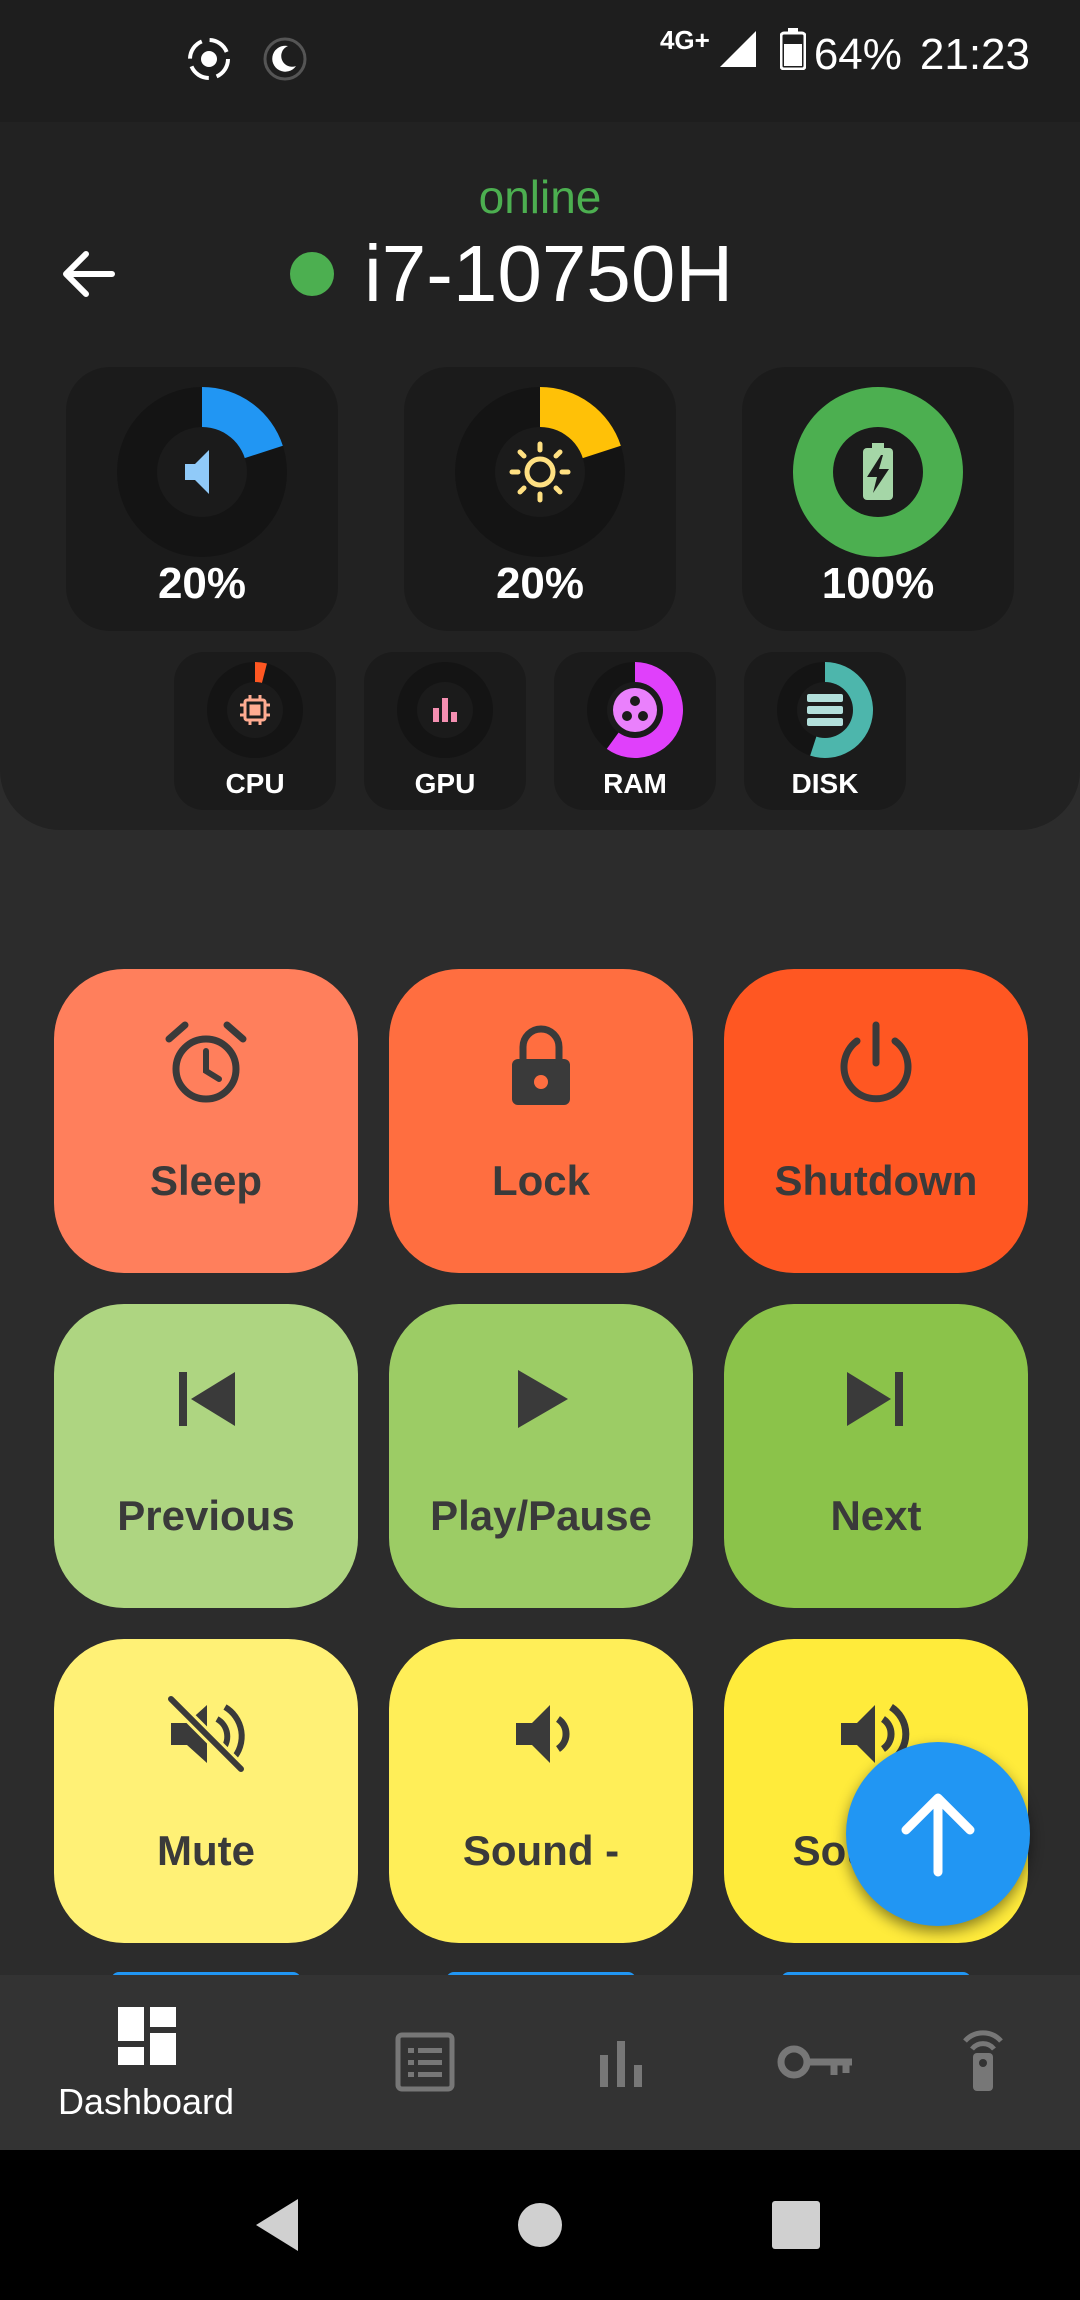 The width and height of the screenshot is (1080, 2300). I want to click on gpu-card: GPU, so click(445, 731).